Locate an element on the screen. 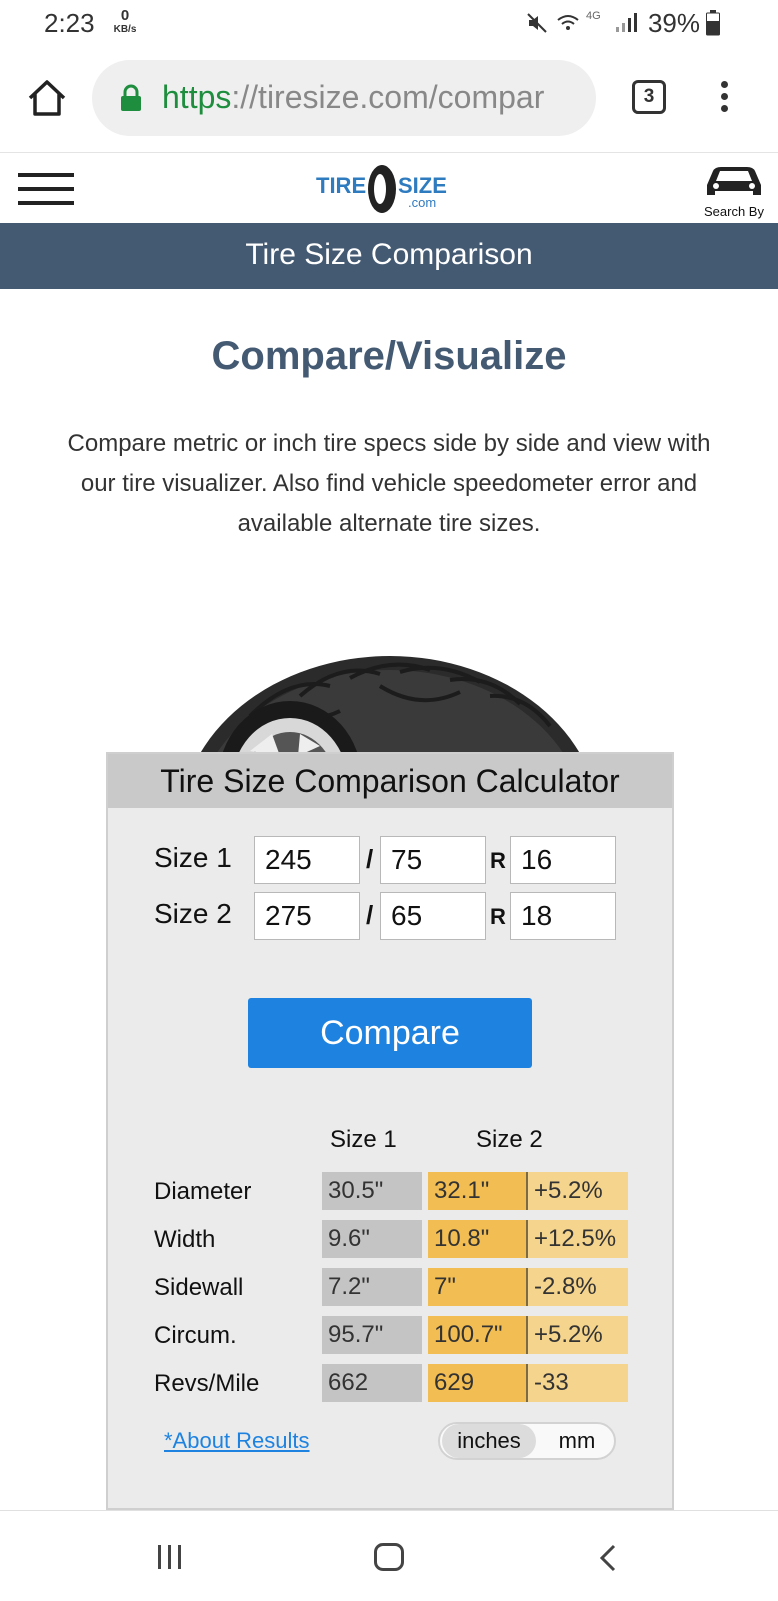 This screenshot has width=778, height=1601. address-bar: https://tiresize.com/compar is located at coordinates (344, 98).